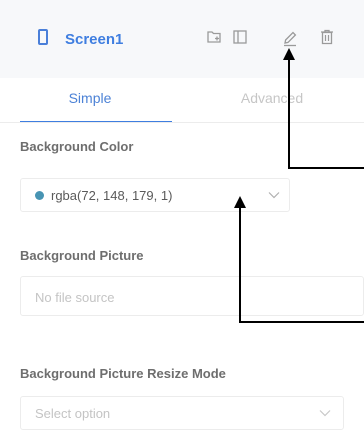  I want to click on delete-icon, so click(327, 37).